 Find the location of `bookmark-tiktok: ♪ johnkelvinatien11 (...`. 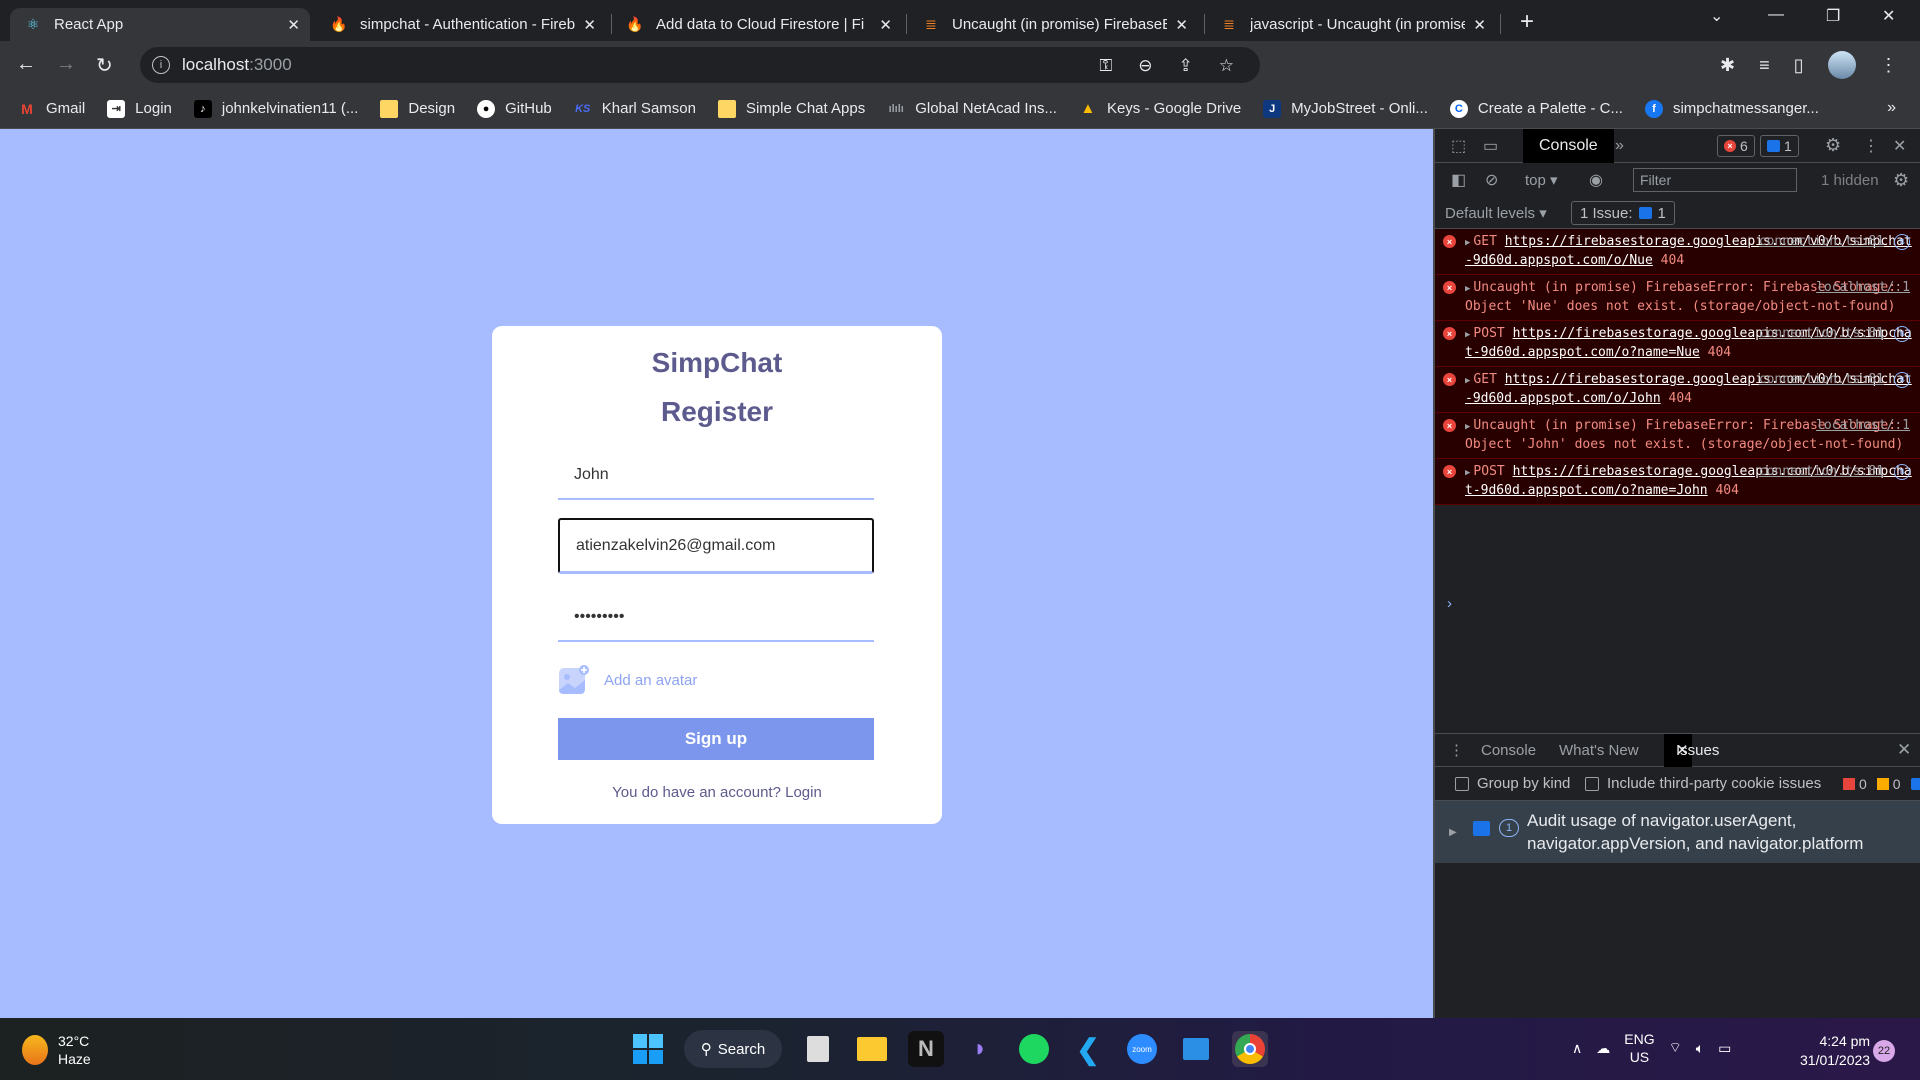

bookmark-tiktok: ♪ johnkelvinatien11 (... is located at coordinates (275, 108).